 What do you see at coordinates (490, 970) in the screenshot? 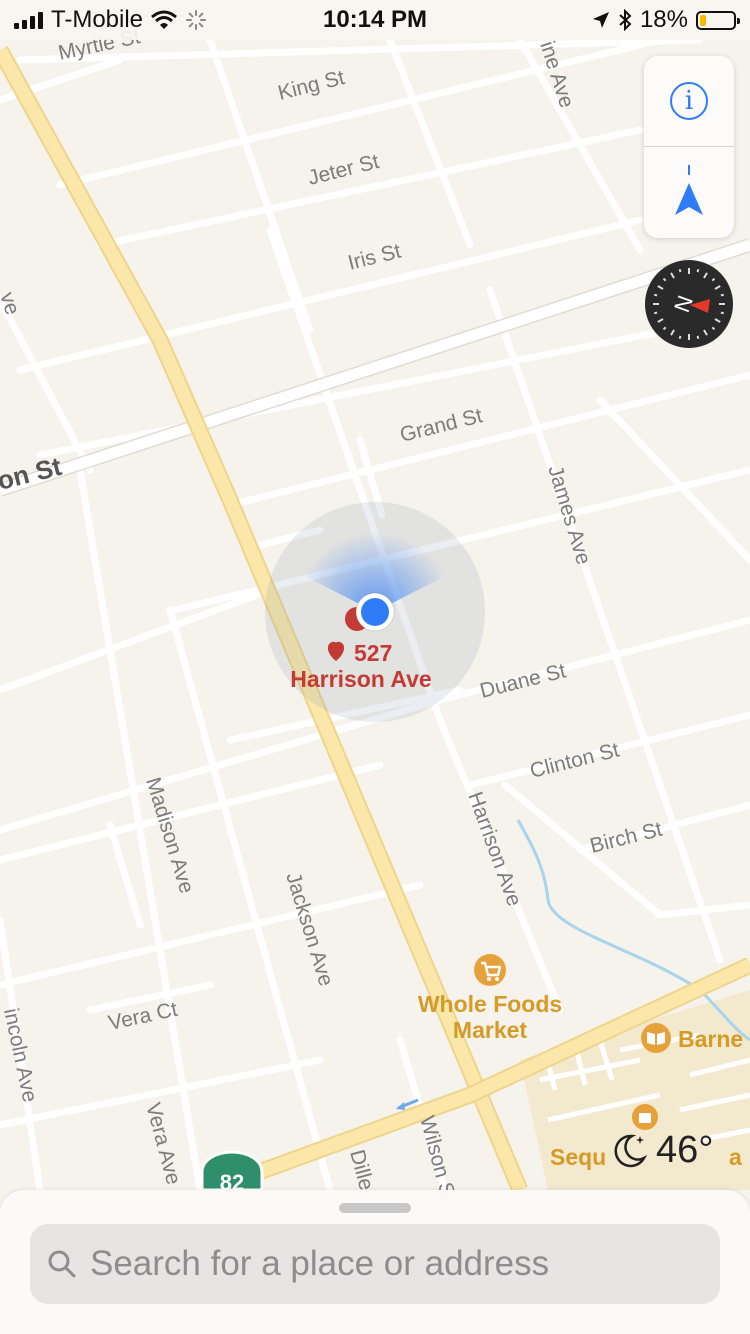
I see `shopping-cart-icon` at bounding box center [490, 970].